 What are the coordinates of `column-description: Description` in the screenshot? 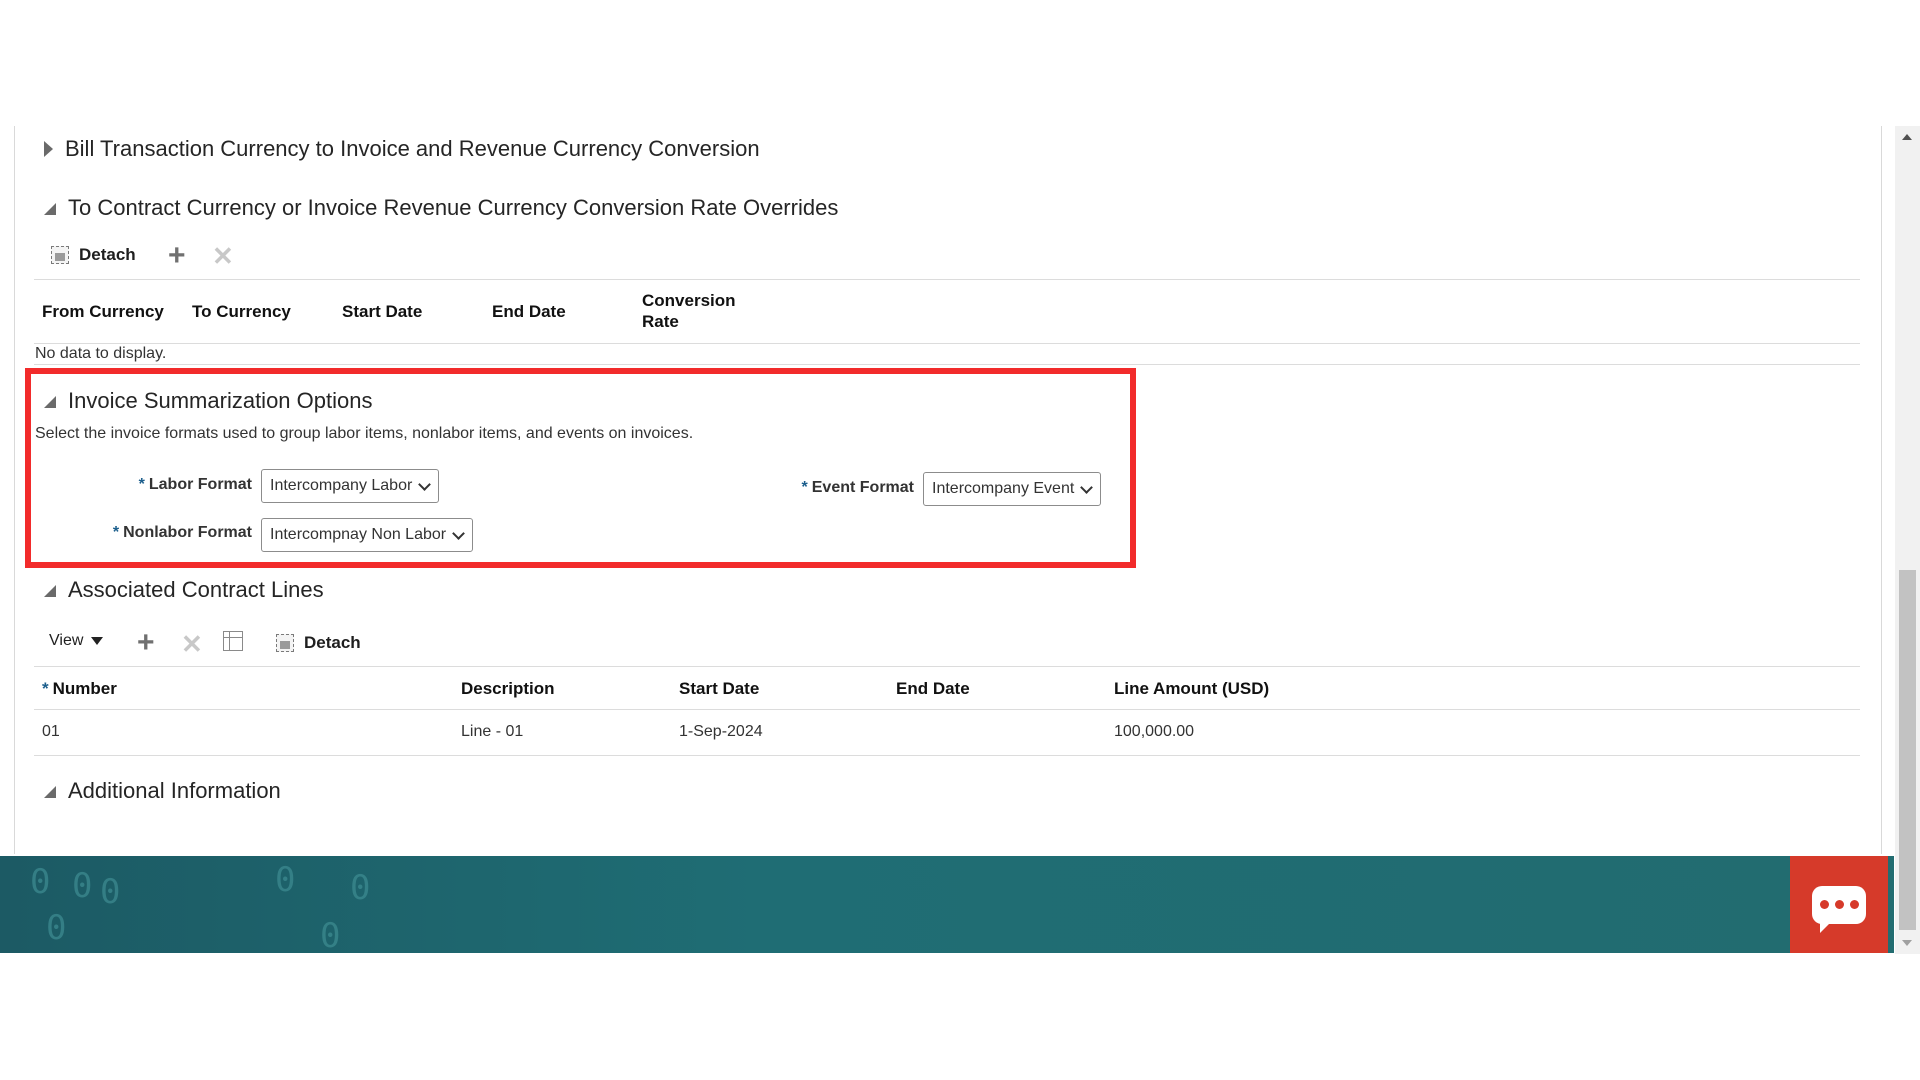 It's located at (508, 688).